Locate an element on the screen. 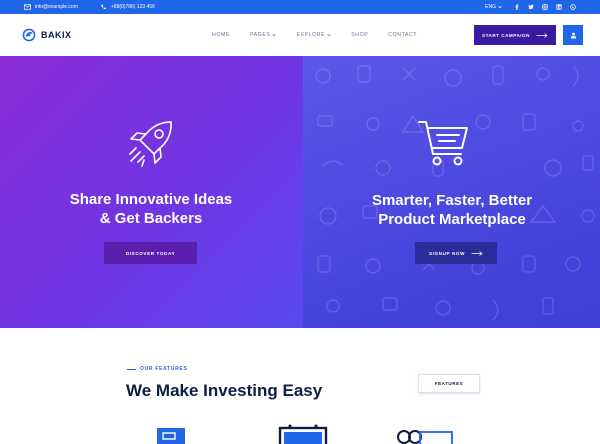  phone-text: +88(0)786) 123 456 is located at coordinates (132, 7).